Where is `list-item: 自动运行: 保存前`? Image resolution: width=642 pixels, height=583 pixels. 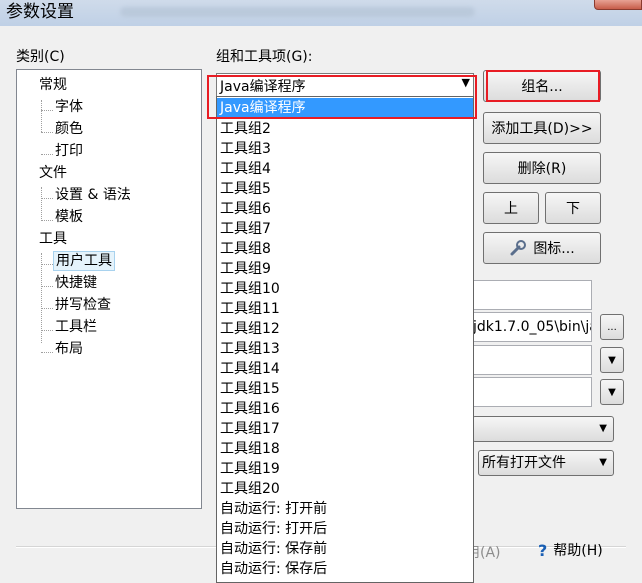 list-item: 自动运行: 保存前 is located at coordinates (345, 549).